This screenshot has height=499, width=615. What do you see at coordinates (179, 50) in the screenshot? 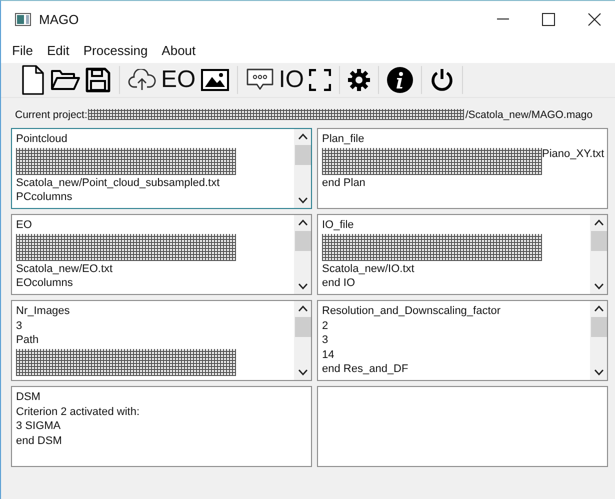
I see `menu-item: About` at bounding box center [179, 50].